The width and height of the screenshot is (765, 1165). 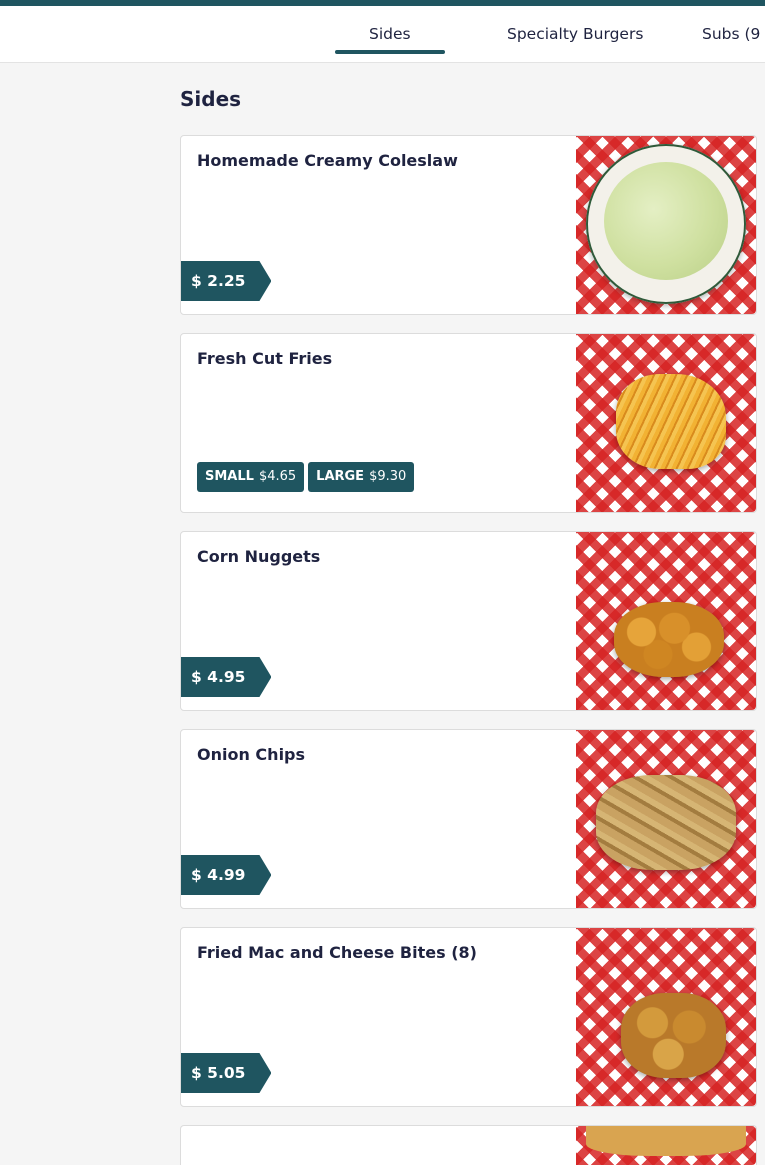 I want to click on size-label: SMALL, so click(x=229, y=476).